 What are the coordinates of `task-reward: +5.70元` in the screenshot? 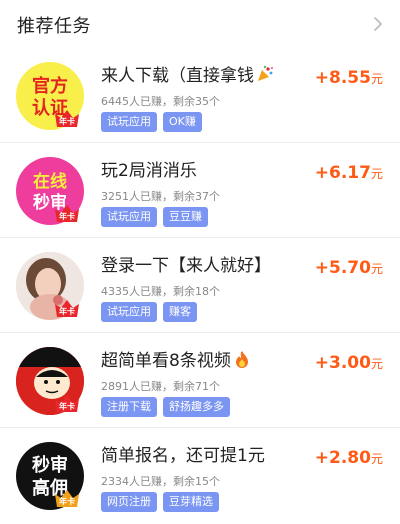 It's located at (349, 268).